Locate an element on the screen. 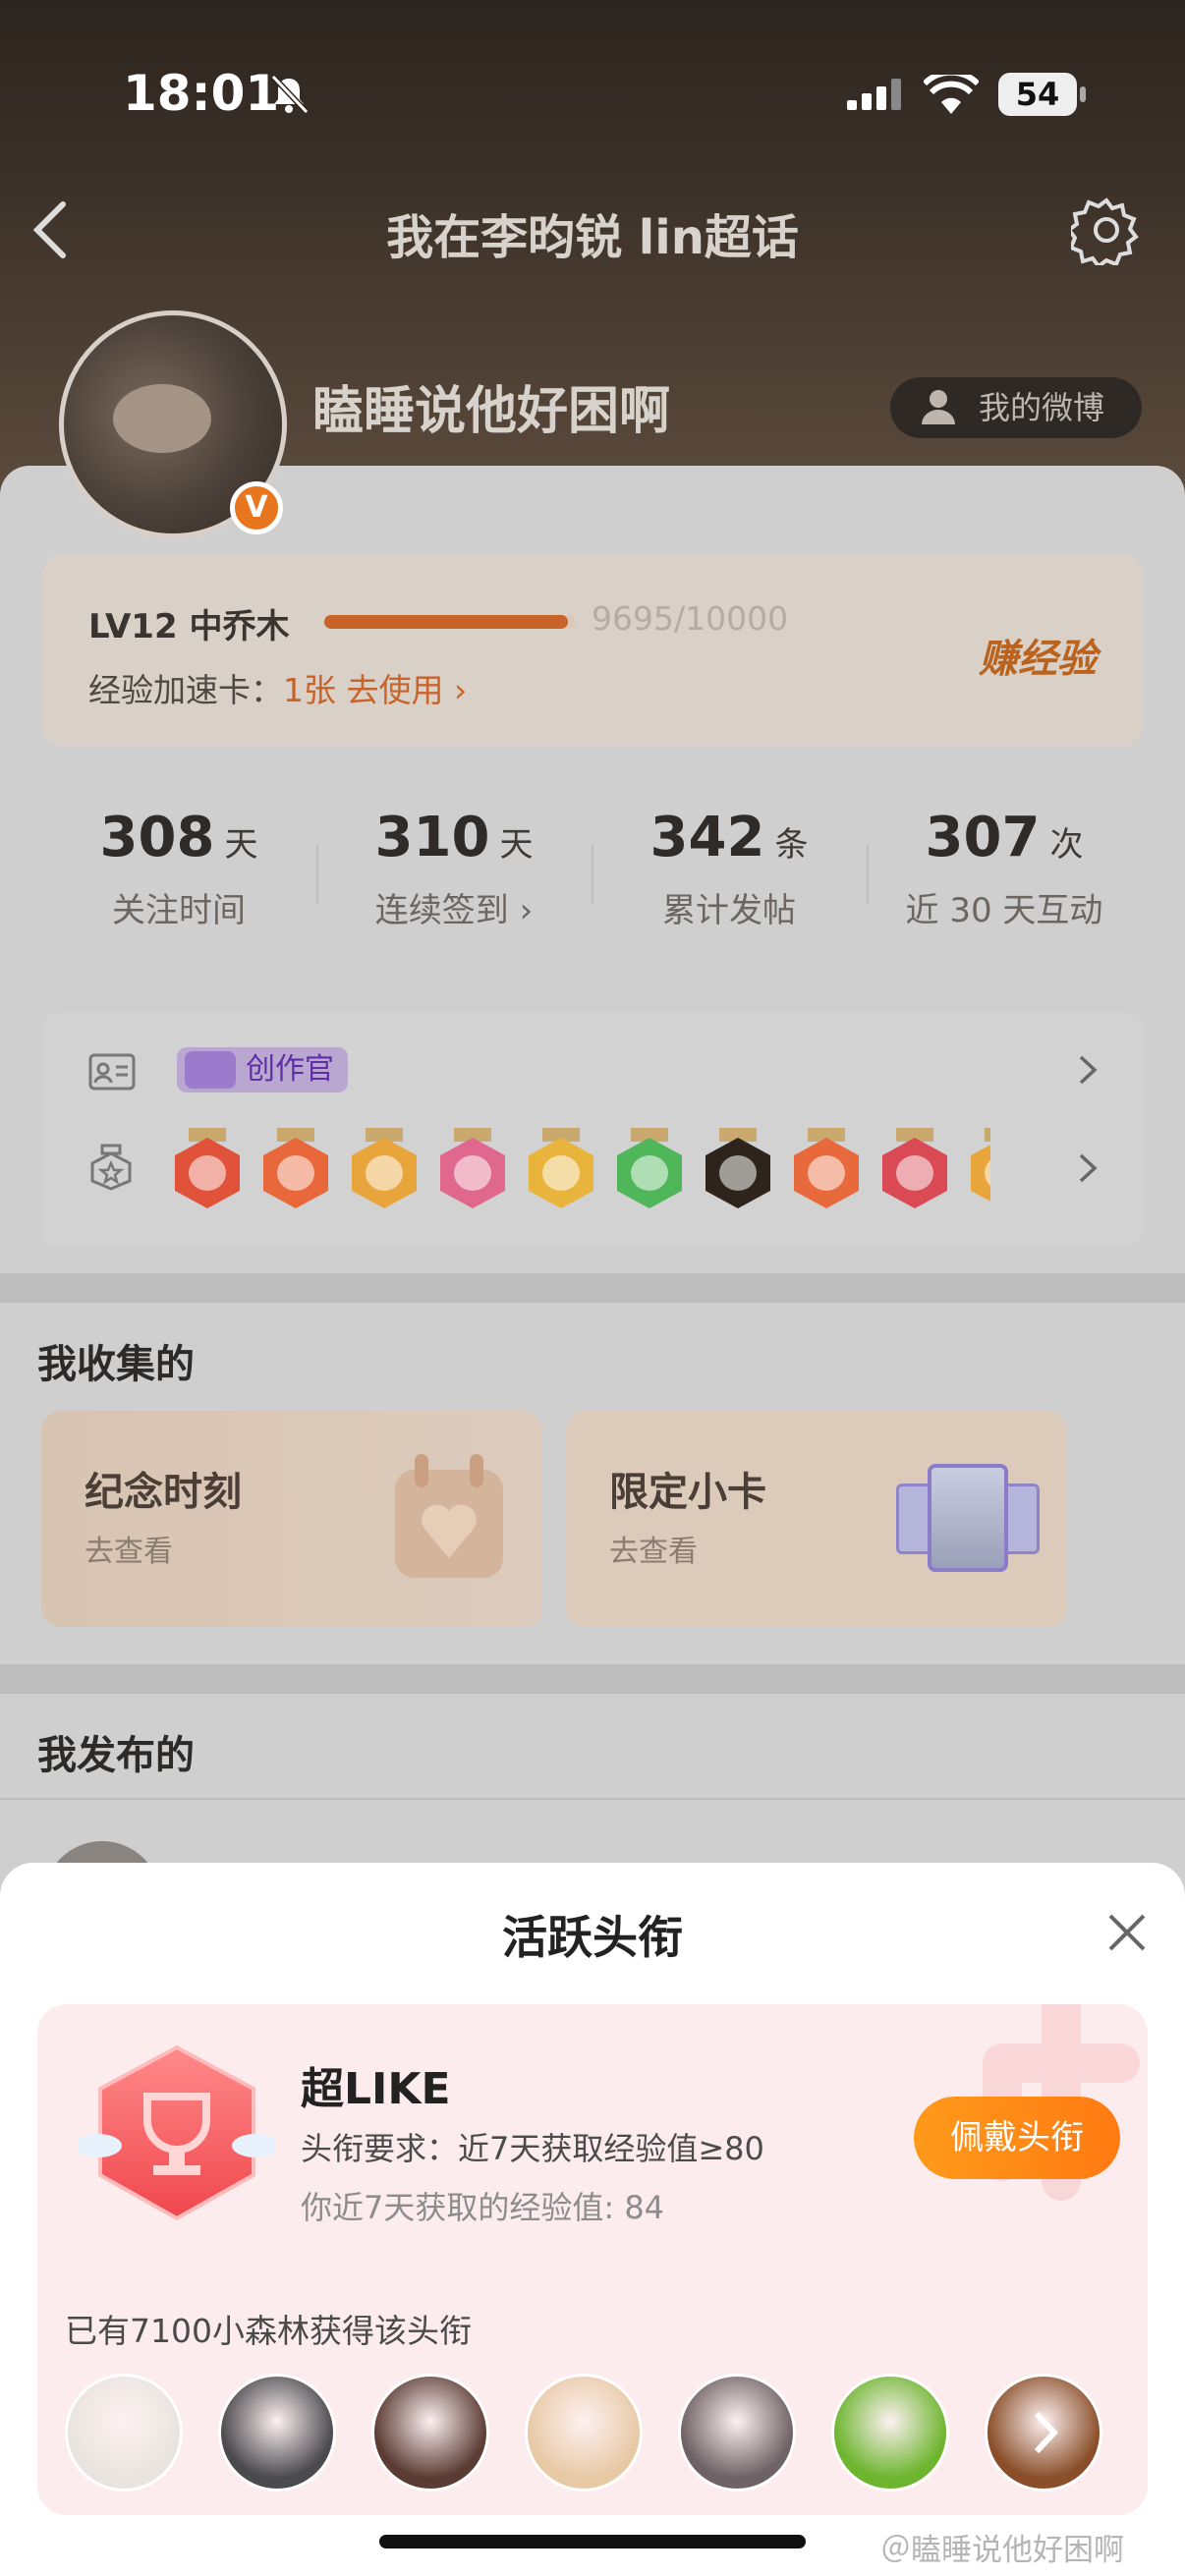 This screenshot has width=1185, height=2576. stat-label: 关注时间 is located at coordinates (179, 910).